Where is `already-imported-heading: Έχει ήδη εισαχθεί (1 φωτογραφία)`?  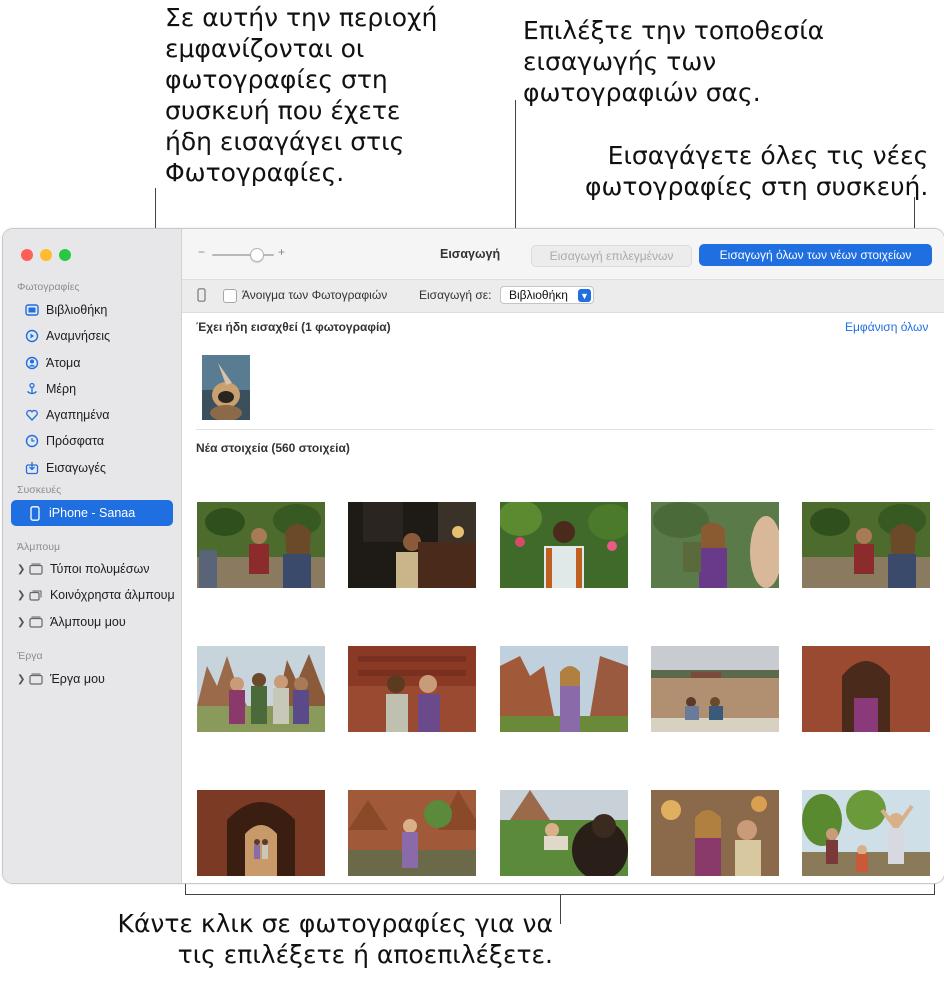 already-imported-heading: Έχει ήδη εισαχθεί (1 φωτογραφία) is located at coordinates (293, 327).